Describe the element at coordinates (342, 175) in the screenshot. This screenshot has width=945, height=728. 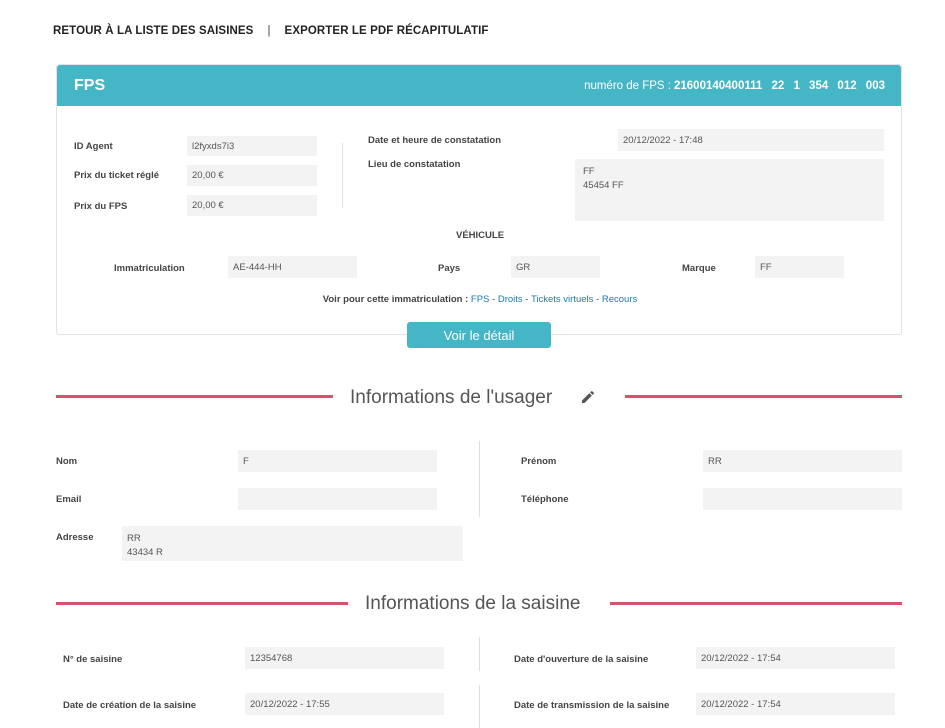
I see `fps-column-divider` at that location.